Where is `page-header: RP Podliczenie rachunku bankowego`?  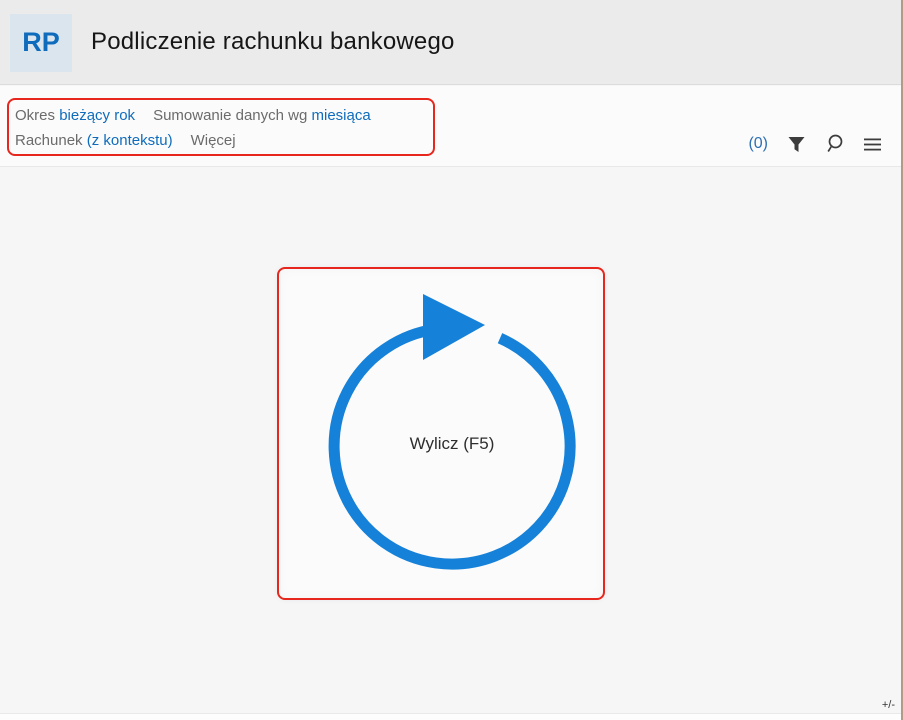
page-header: RP Podliczenie rachunku bankowego is located at coordinates (450, 42).